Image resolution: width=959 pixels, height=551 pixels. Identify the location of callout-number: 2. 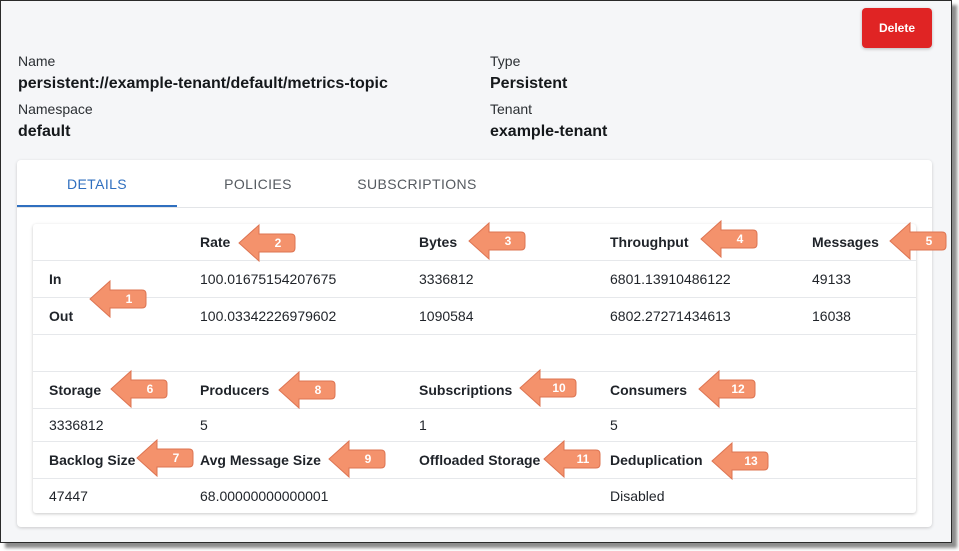
(278, 243).